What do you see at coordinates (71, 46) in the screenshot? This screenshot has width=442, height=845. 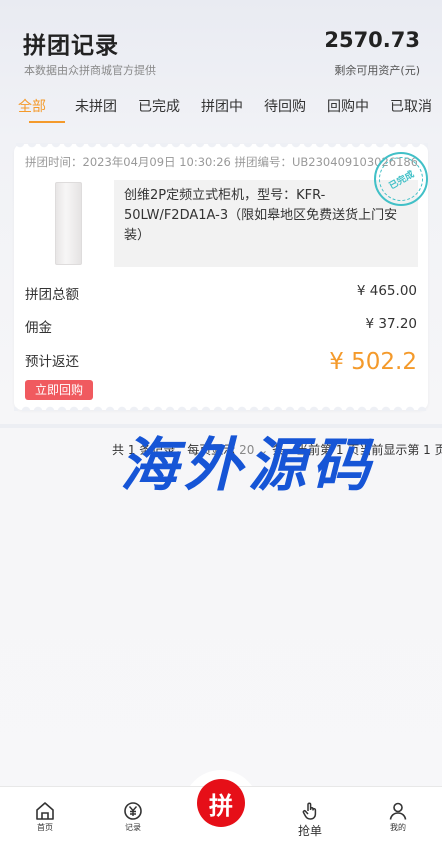 I see `page-title: 拼团记录` at bounding box center [71, 46].